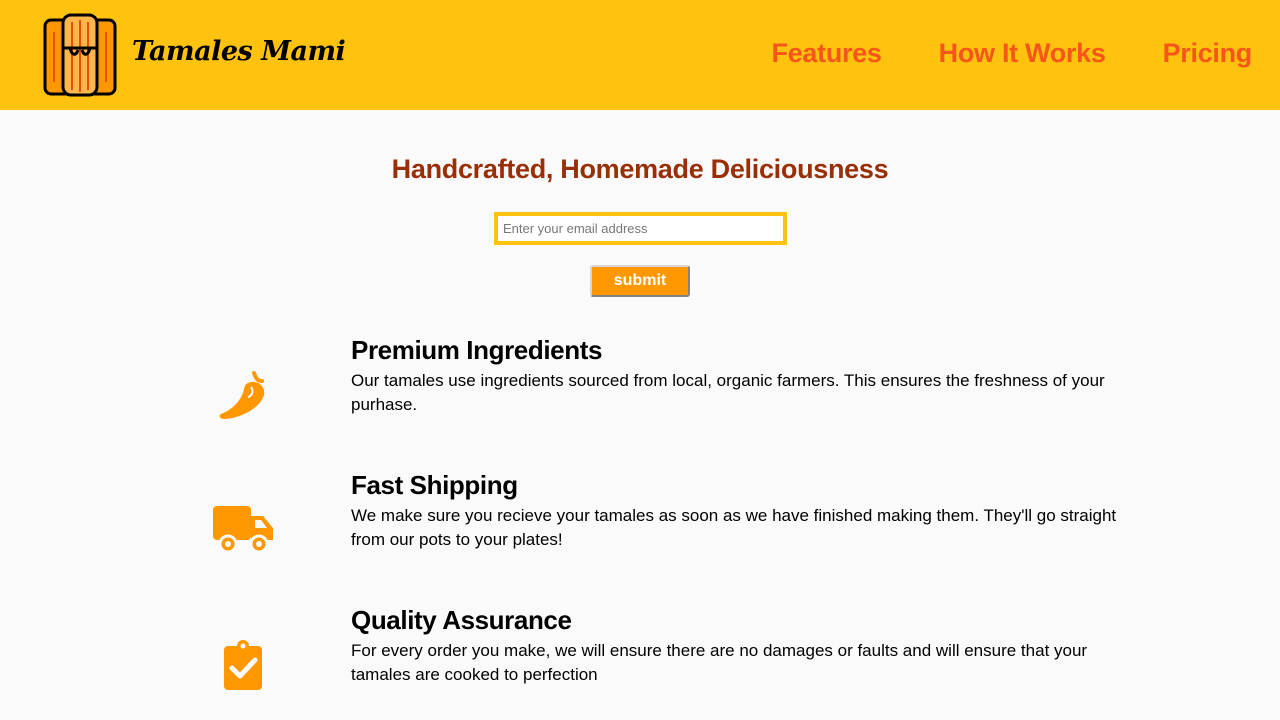 Image resolution: width=1280 pixels, height=720 pixels. I want to click on tamale-logo-icon, so click(80, 55).